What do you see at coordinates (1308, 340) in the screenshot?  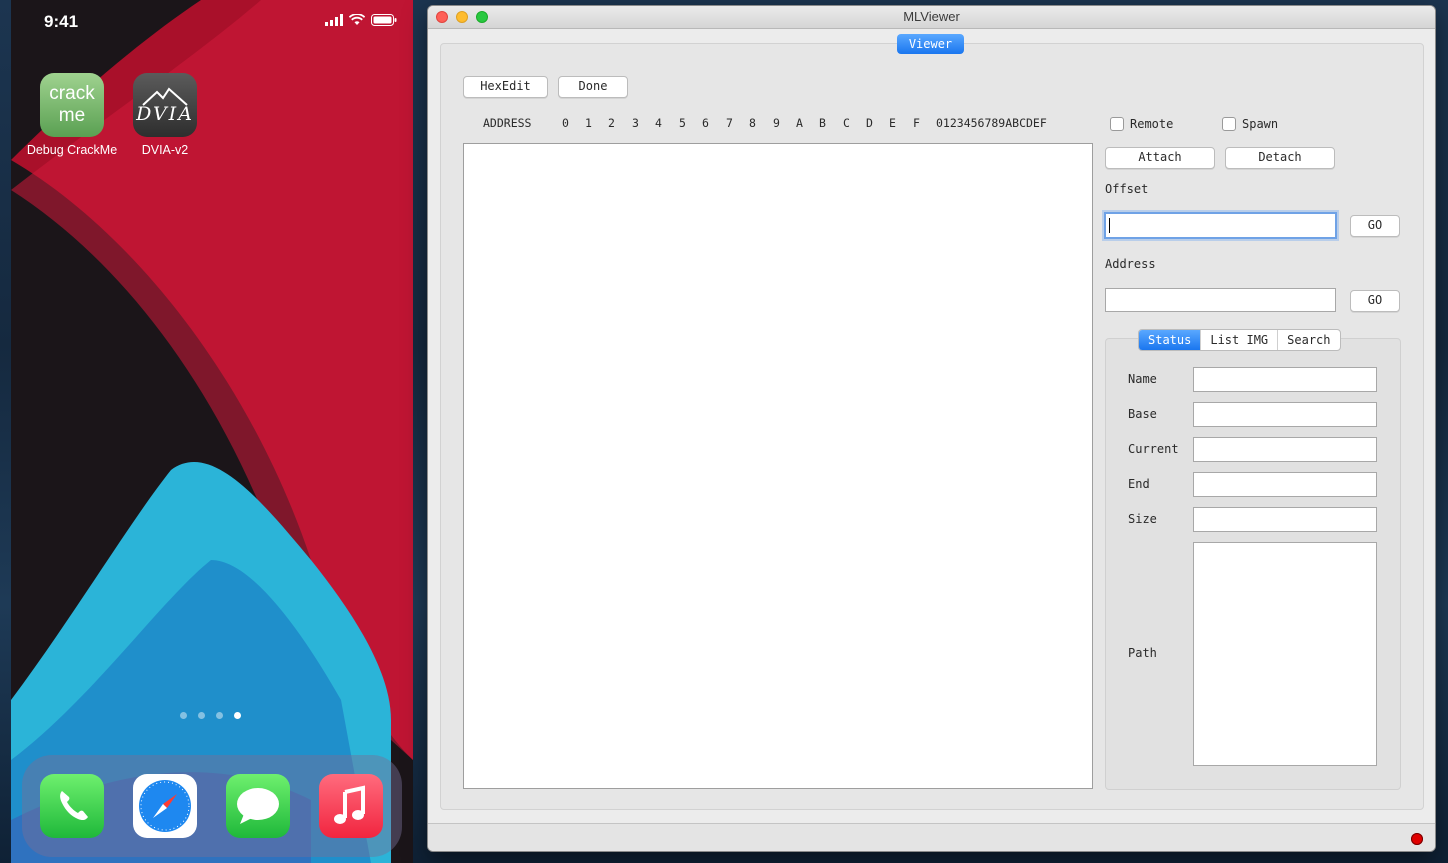 I see `tab-search: Search` at bounding box center [1308, 340].